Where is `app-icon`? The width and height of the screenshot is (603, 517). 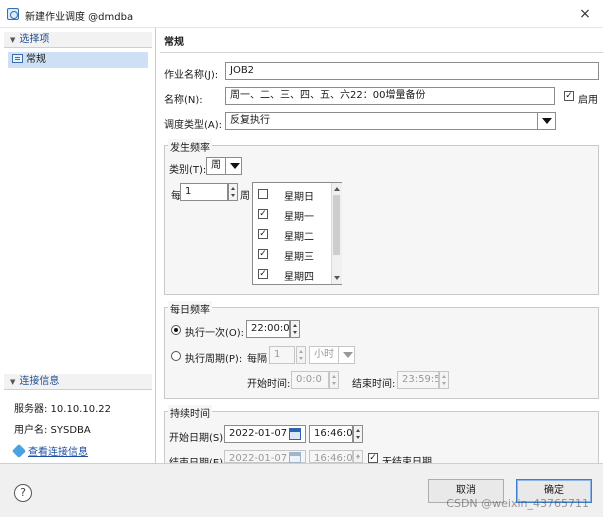
app-icon is located at coordinates (13, 14).